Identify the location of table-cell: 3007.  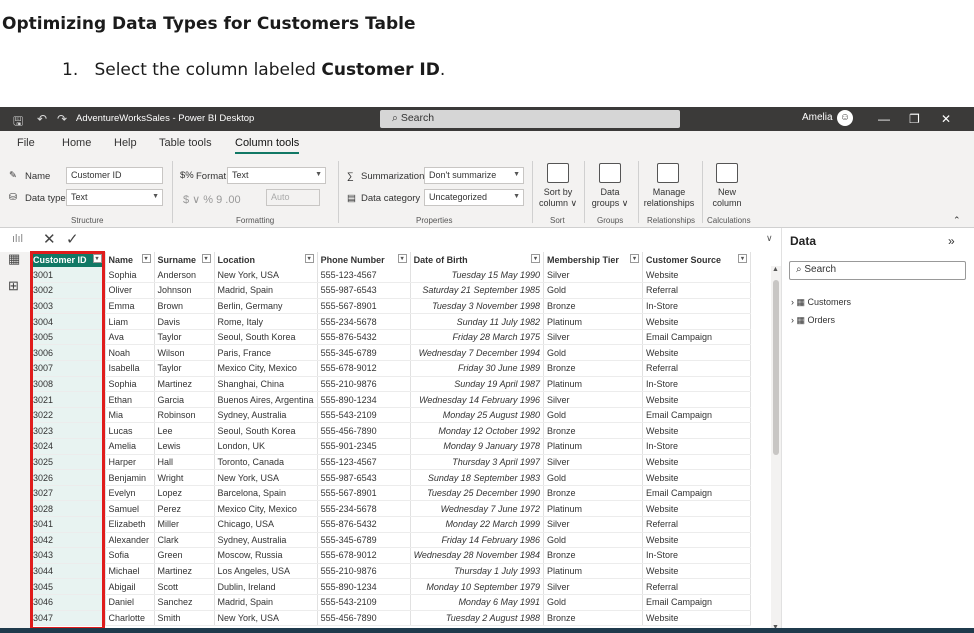
(68, 368).